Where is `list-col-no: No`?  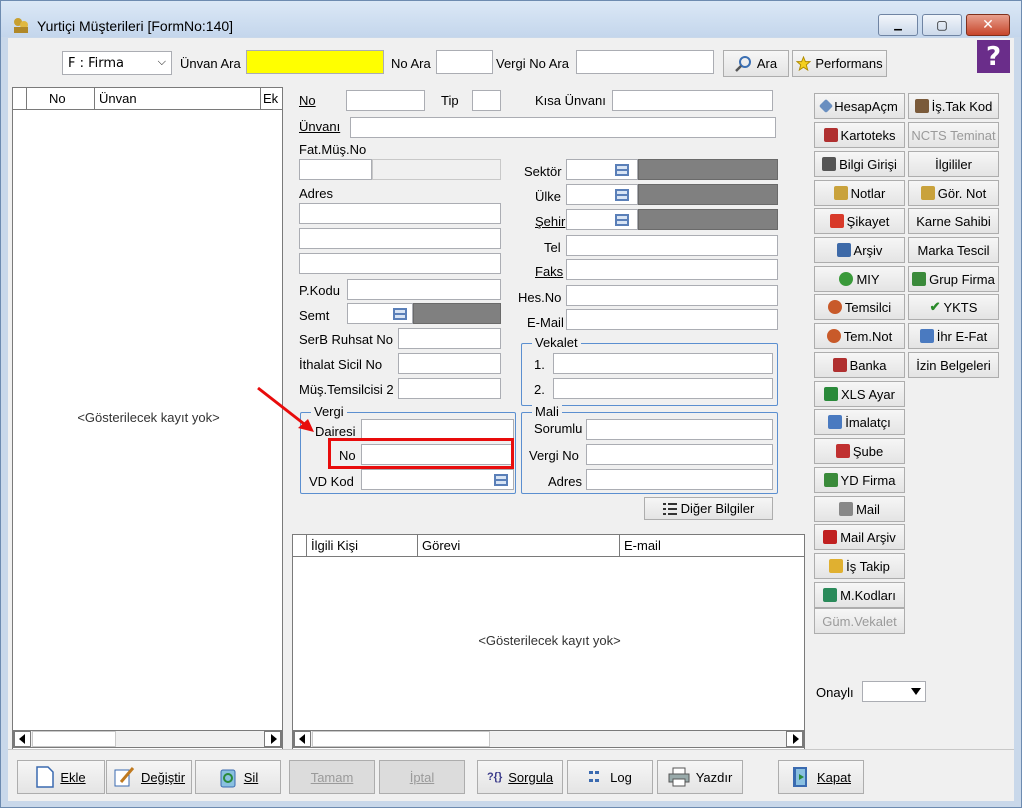 list-col-no: No is located at coordinates (61, 98).